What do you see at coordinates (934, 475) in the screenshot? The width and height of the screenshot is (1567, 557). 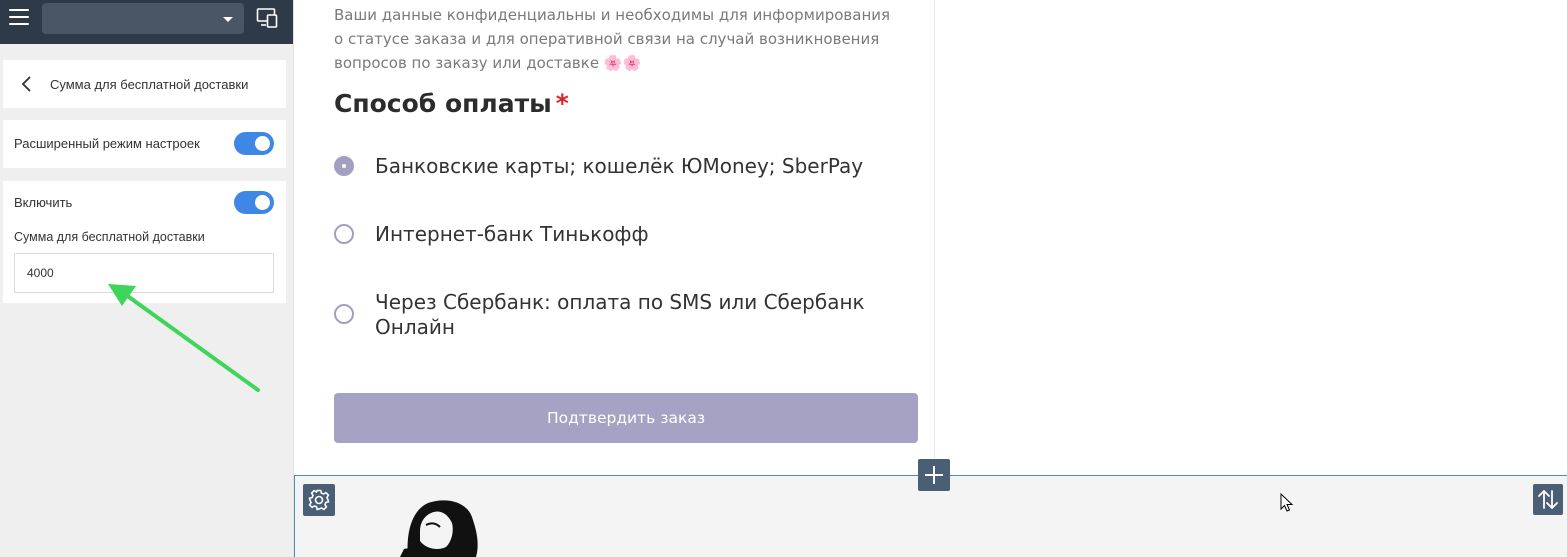 I see `plus-icon` at bounding box center [934, 475].